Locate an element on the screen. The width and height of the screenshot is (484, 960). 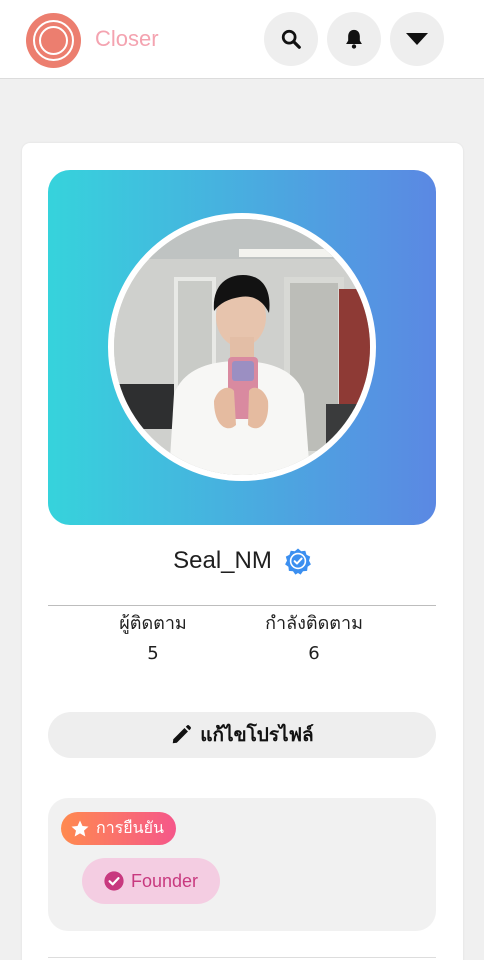
founder-badge: Founder is located at coordinates (151, 881).